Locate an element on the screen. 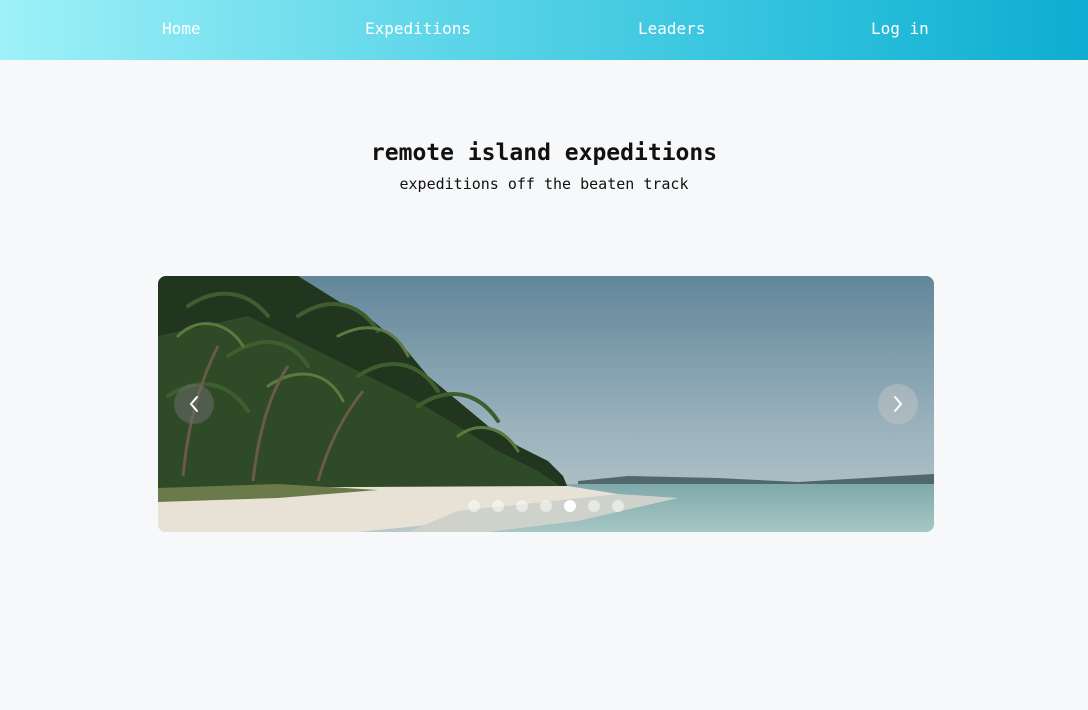 This screenshot has width=1088, height=710. chevron-right-icon is located at coordinates (898, 404).